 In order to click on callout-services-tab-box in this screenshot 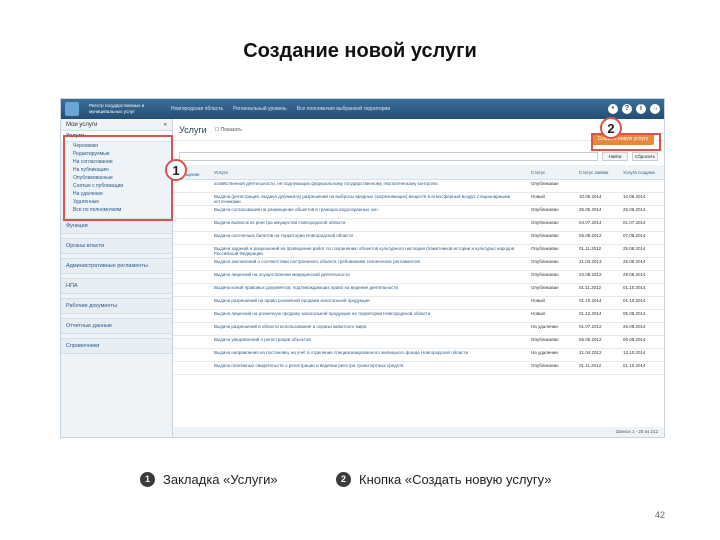, I will do `click(118, 178)`.